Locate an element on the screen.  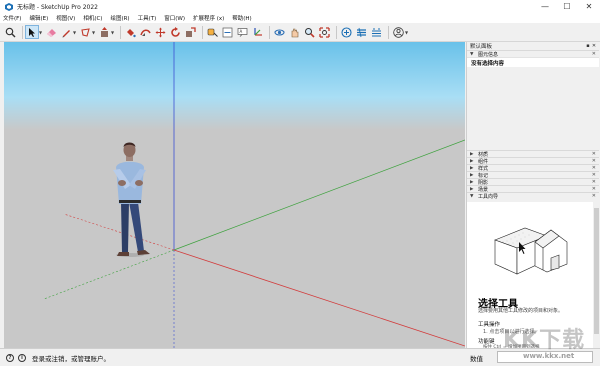
menu-help: 帮助(H) is located at coordinates (241, 18).